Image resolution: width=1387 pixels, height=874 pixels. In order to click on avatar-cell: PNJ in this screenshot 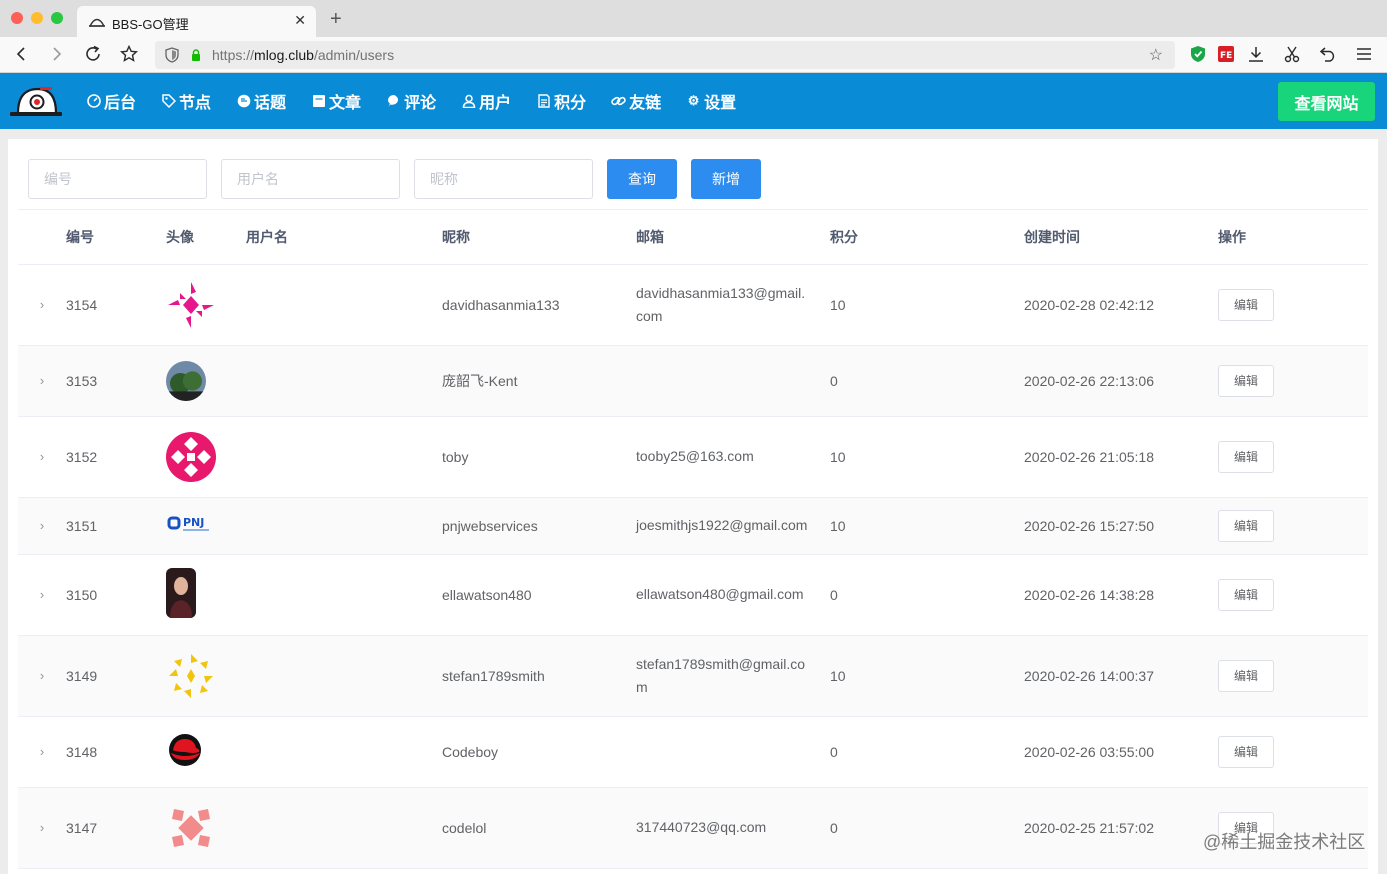, I will do `click(206, 526)`.